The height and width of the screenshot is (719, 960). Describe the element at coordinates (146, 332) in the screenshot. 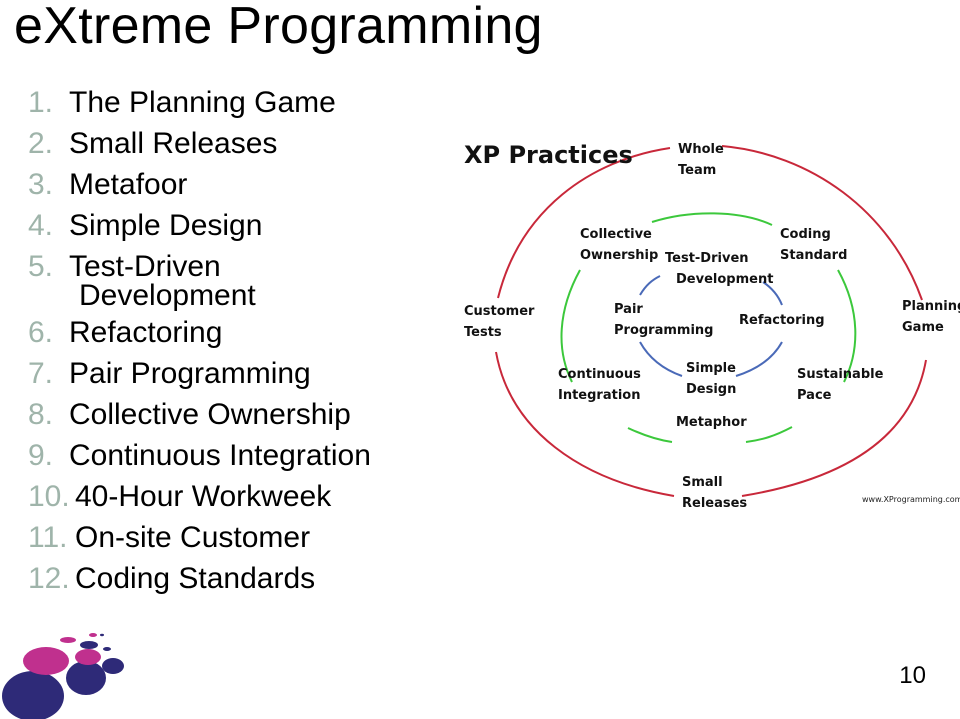

I see `list-text: Refactoring` at that location.